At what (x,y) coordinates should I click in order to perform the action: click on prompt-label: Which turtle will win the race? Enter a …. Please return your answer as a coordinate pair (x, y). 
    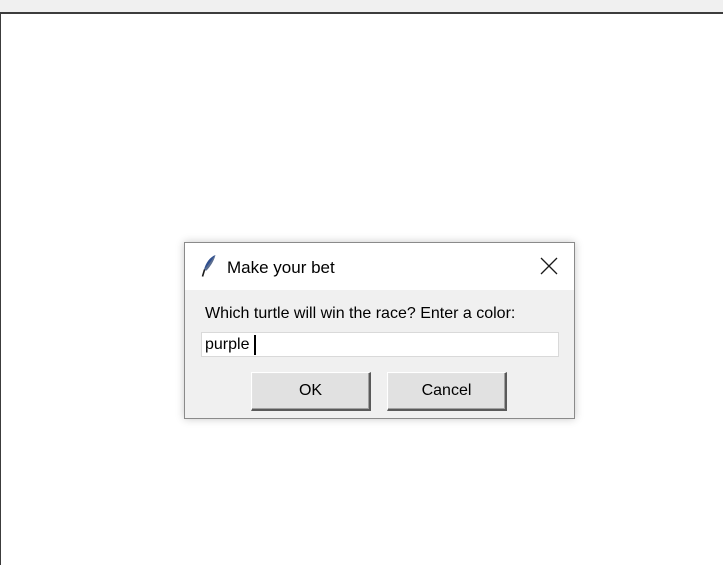
    Looking at the image, I should click on (360, 313).